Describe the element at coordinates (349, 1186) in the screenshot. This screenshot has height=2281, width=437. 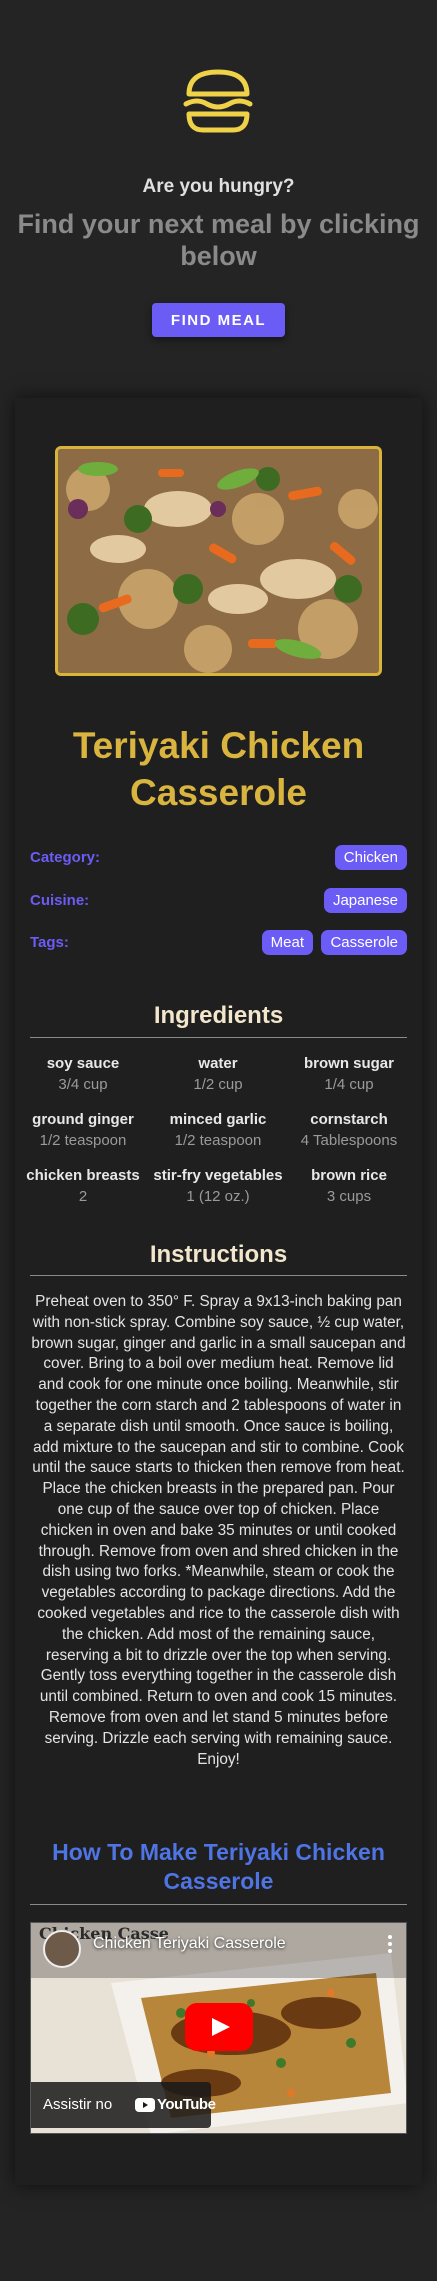
I see `ingredient-item: brown rice 3 cups` at that location.